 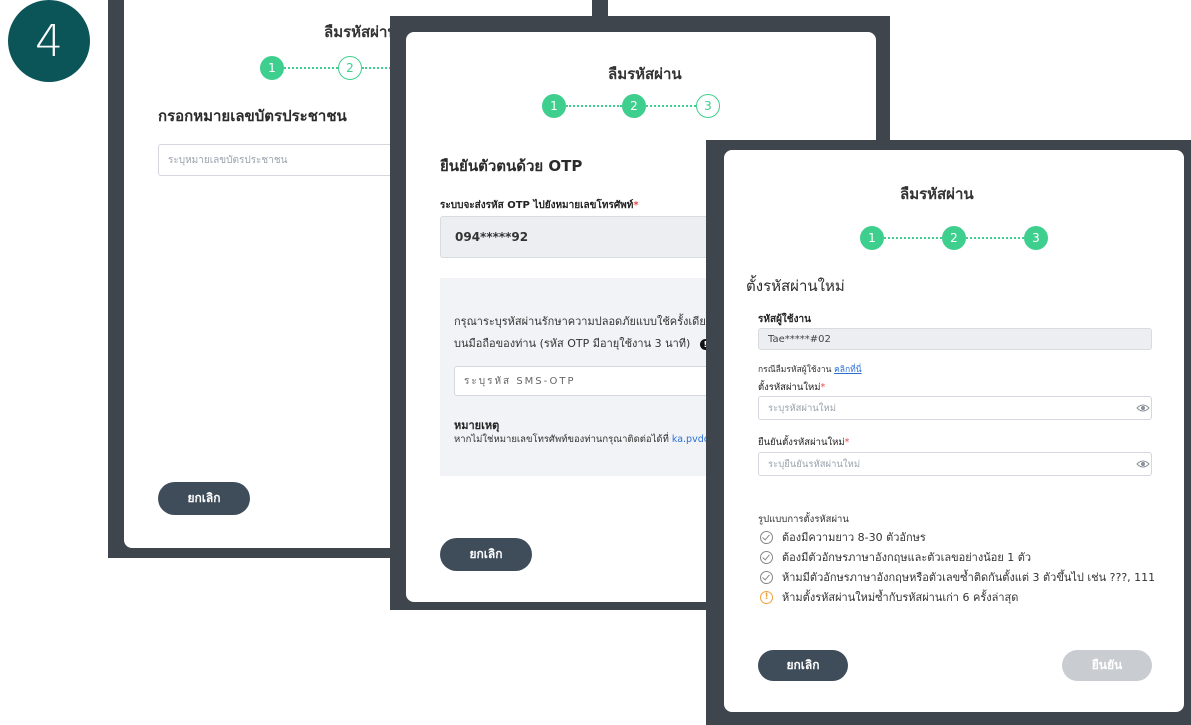 I want to click on warning-icon: !, so click(x=766, y=597).